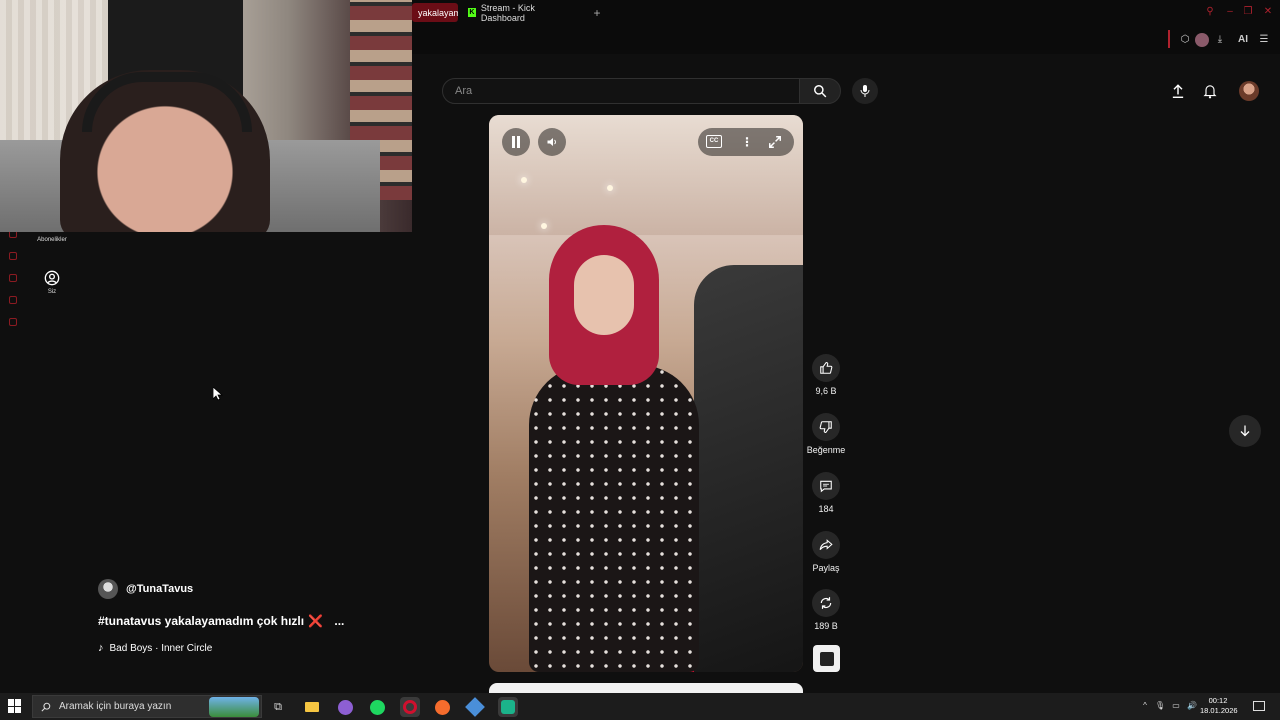 This screenshot has width=1280, height=720. What do you see at coordinates (826, 368) in the screenshot?
I see `thumbs-up-icon` at bounding box center [826, 368].